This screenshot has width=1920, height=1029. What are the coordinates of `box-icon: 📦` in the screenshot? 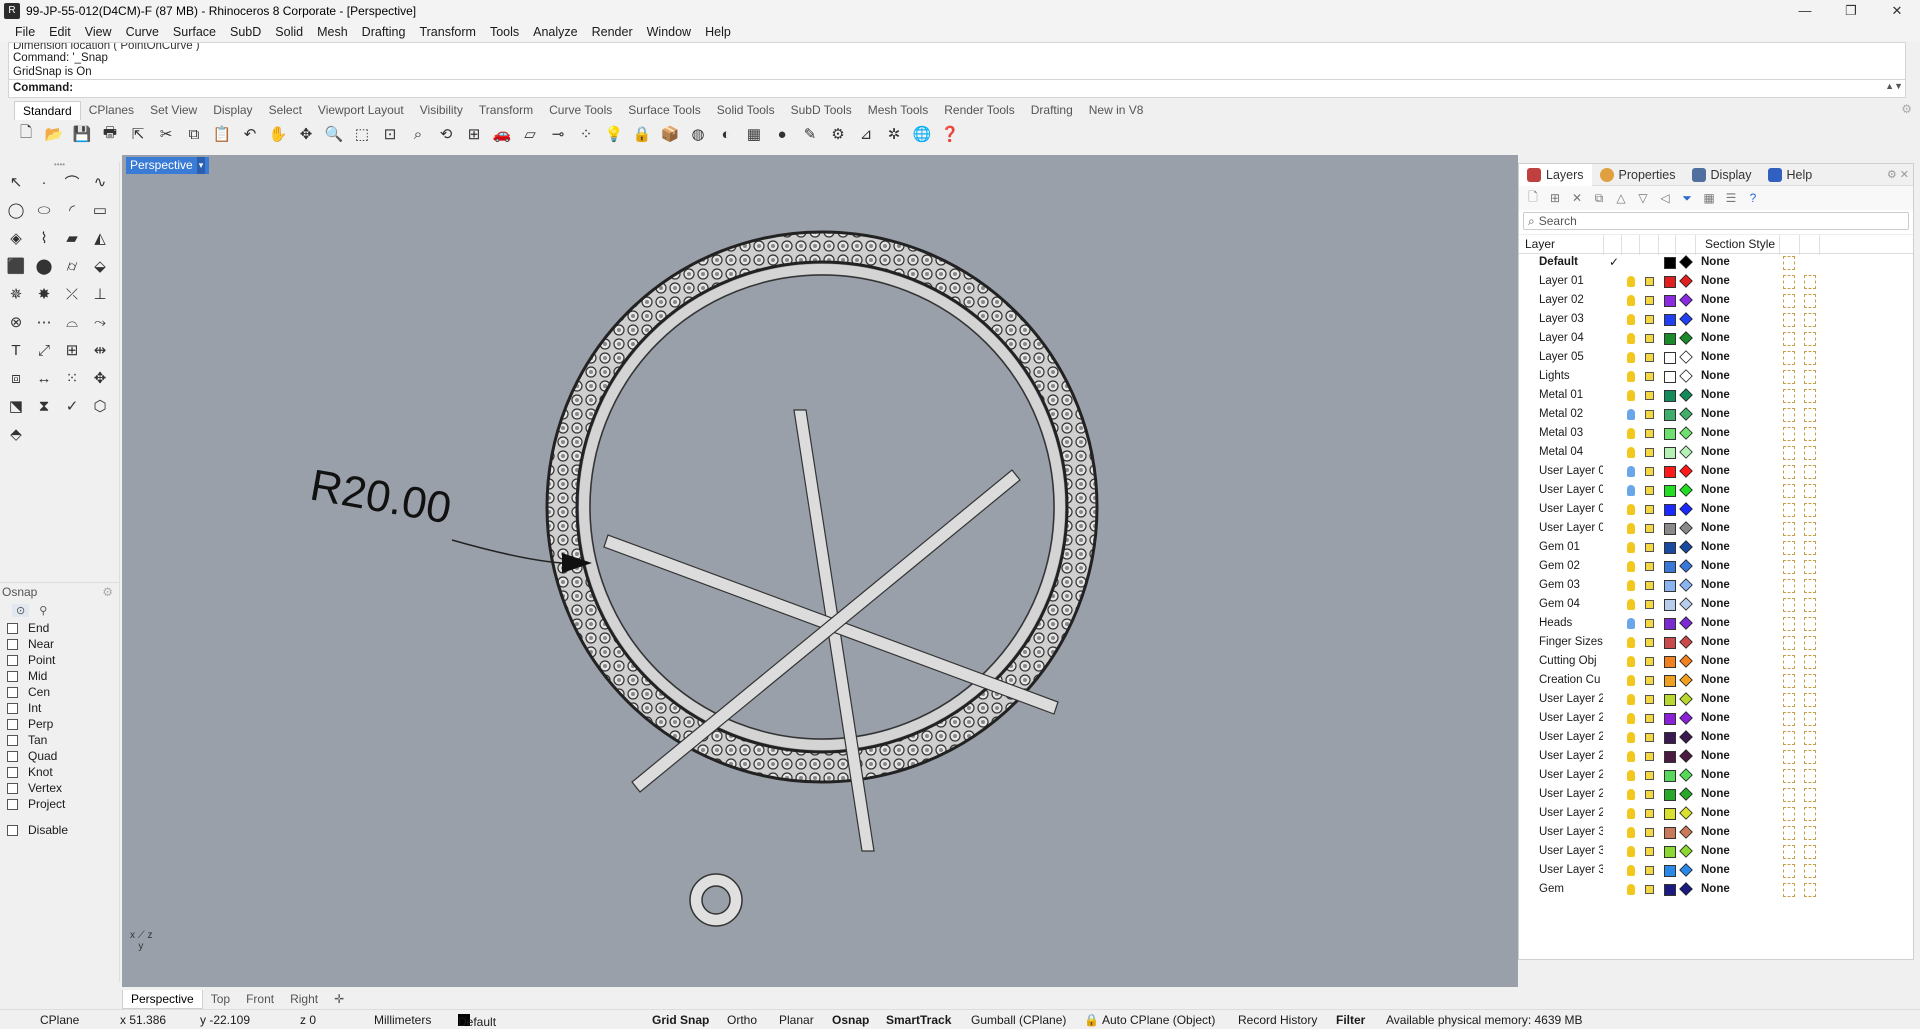 It's located at (670, 134).